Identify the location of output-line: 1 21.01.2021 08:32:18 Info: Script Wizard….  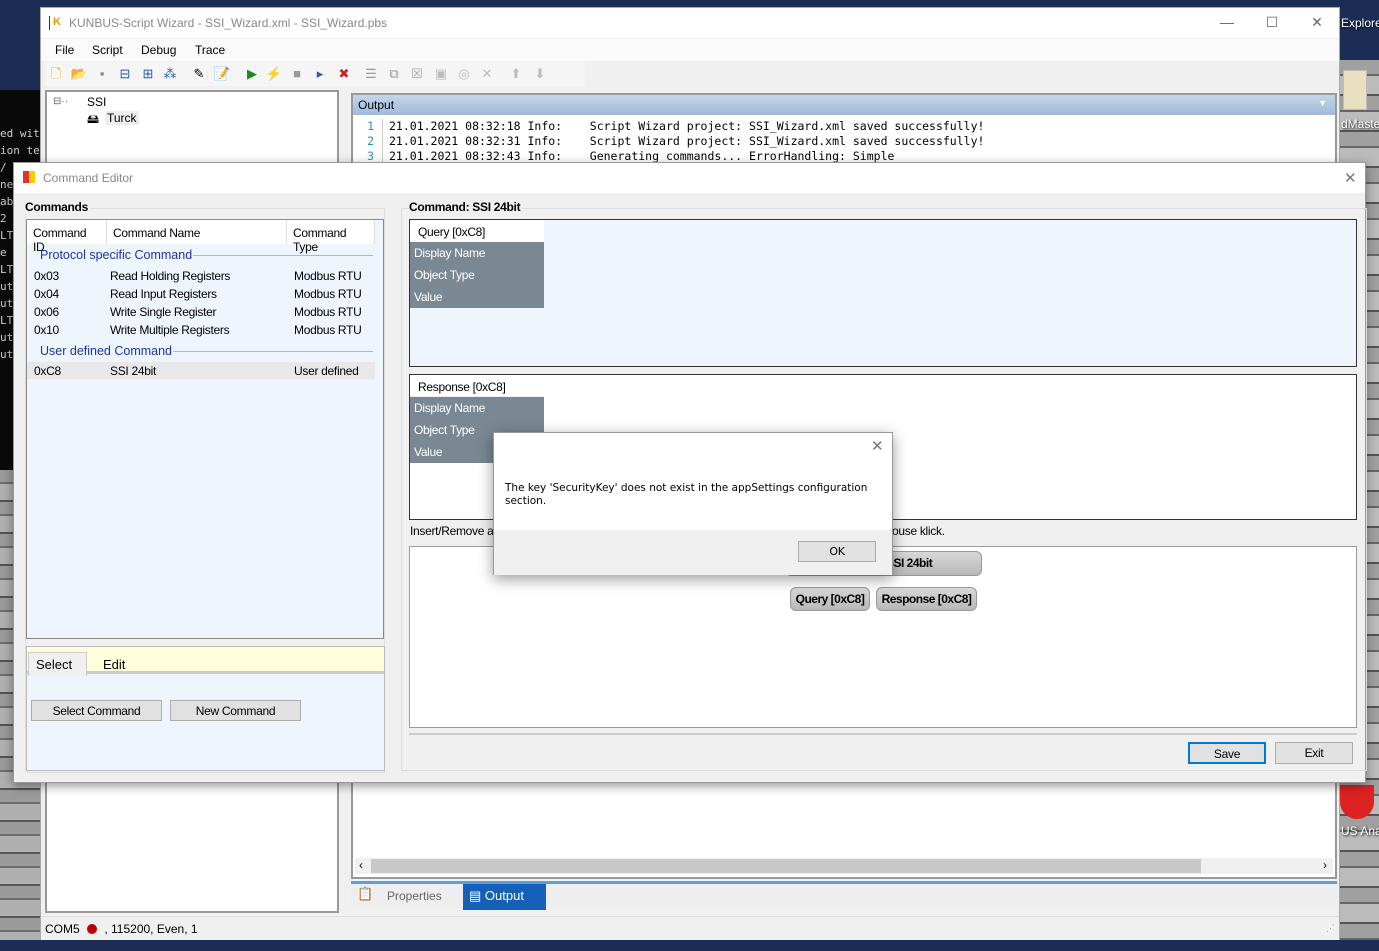
(668, 126).